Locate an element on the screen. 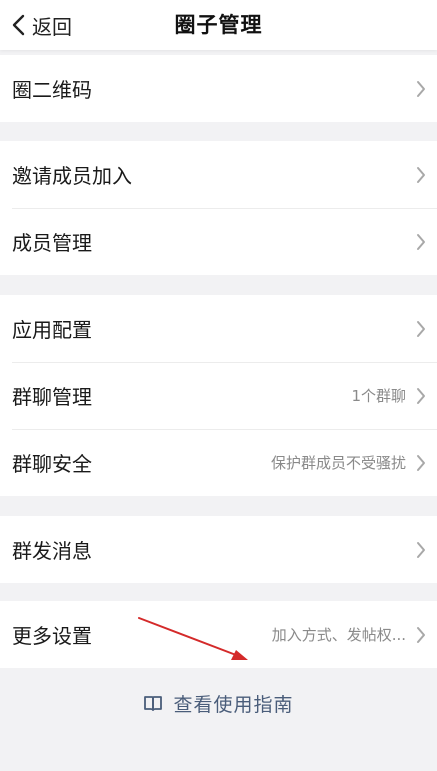 Image resolution: width=437 pixels, height=771 pixels. usage-guide-link: 查看使用指南 is located at coordinates (218, 703).